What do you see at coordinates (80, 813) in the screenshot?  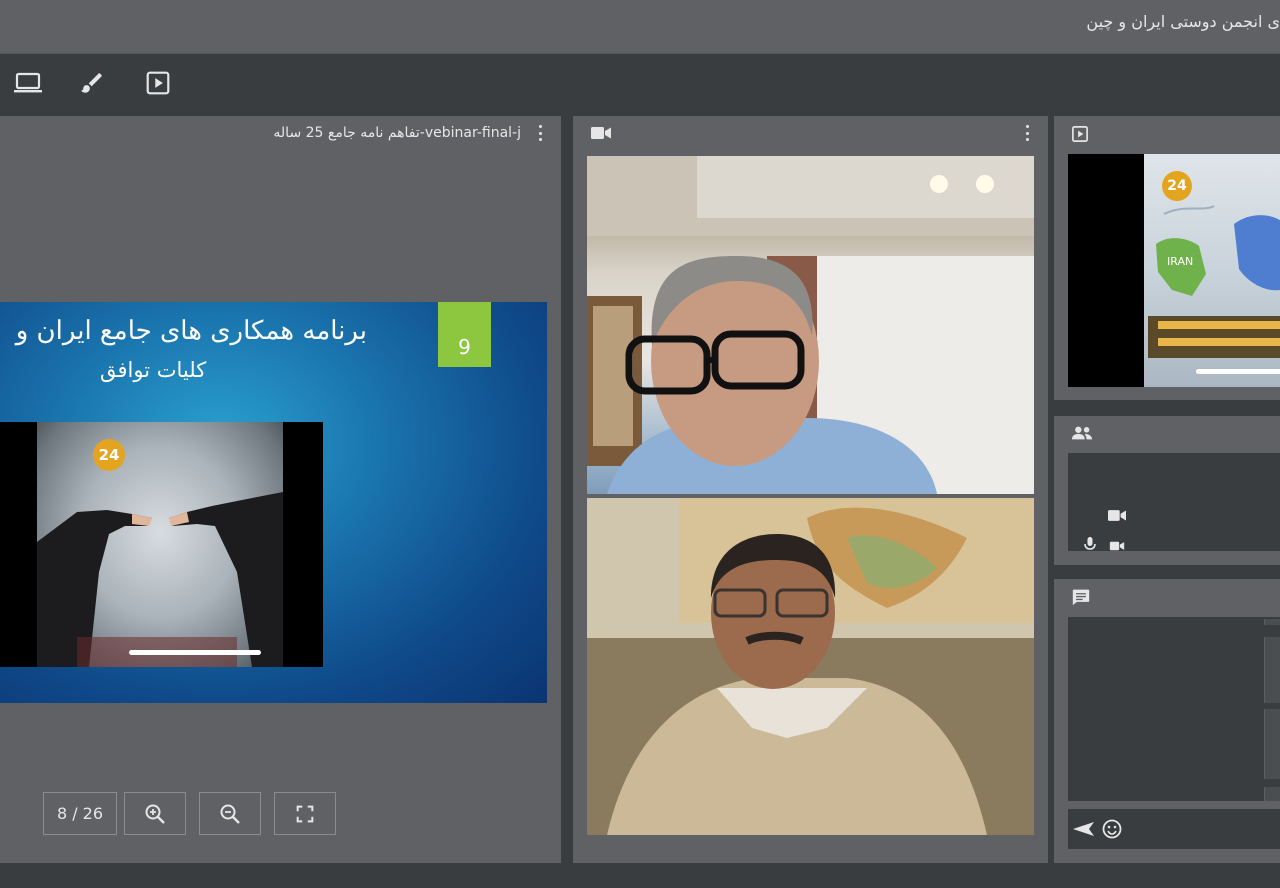 I see `page-indicator: 8 / 26` at bounding box center [80, 813].